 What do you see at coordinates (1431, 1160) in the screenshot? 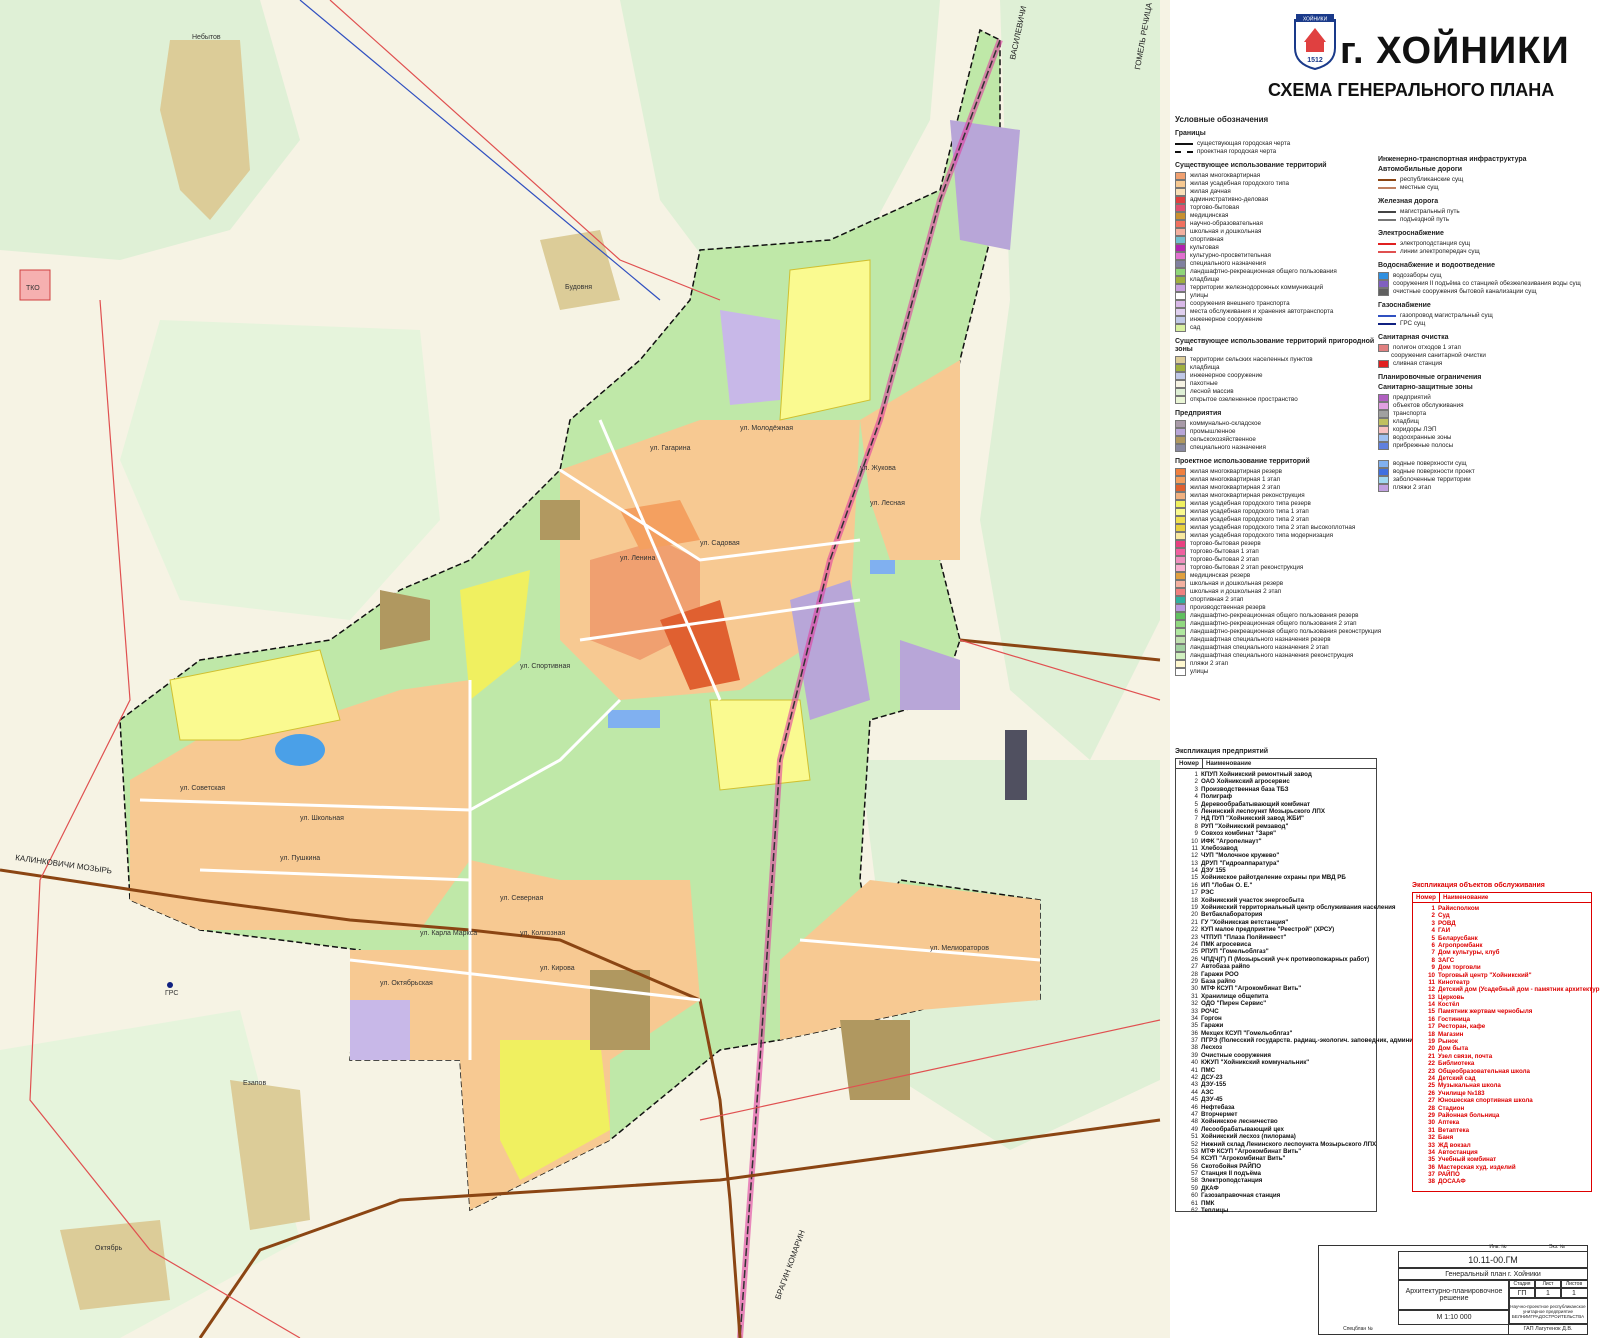
I see `row-number: 35` at bounding box center [1431, 1160].